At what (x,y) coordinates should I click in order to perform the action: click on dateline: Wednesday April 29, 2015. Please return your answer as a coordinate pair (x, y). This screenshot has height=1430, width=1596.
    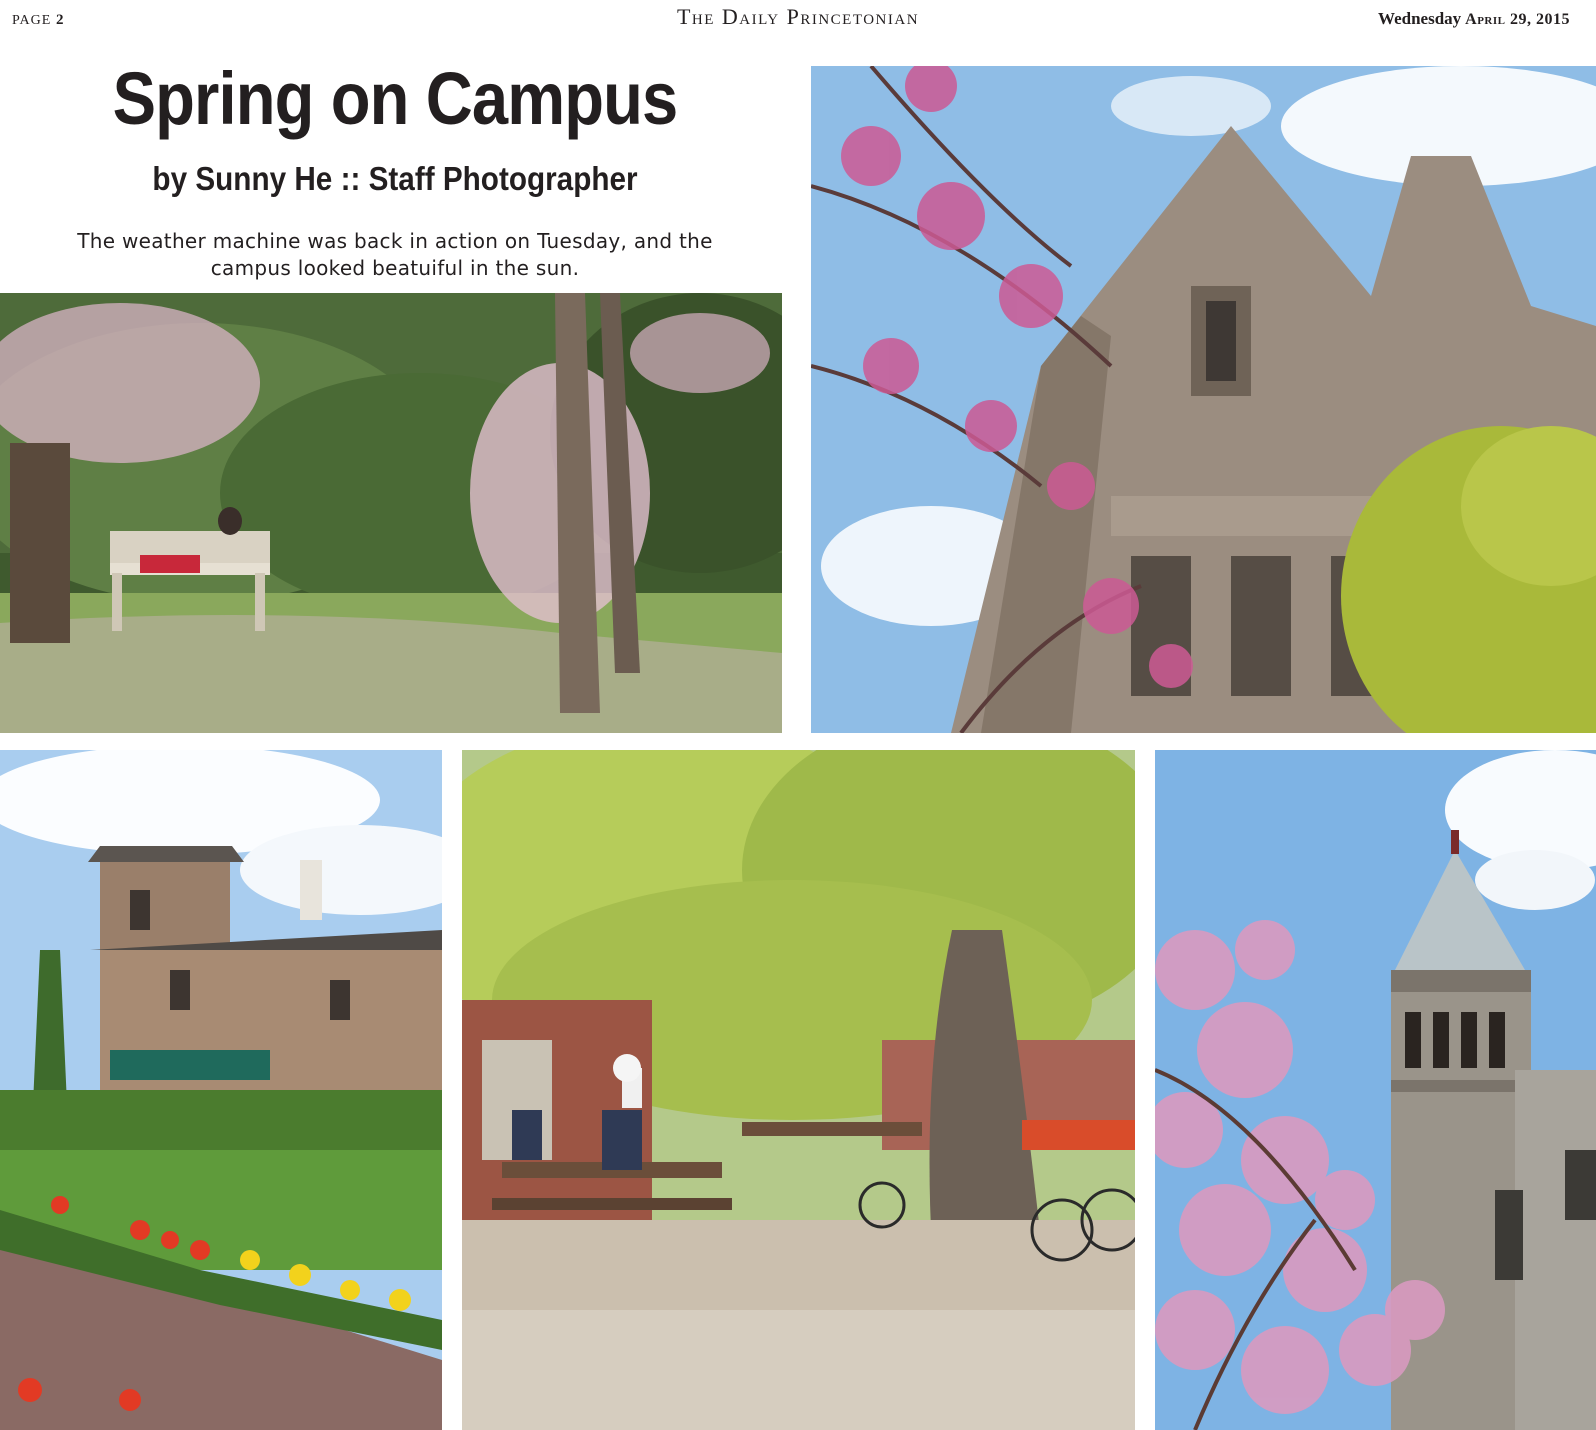
    Looking at the image, I should click on (1474, 19).